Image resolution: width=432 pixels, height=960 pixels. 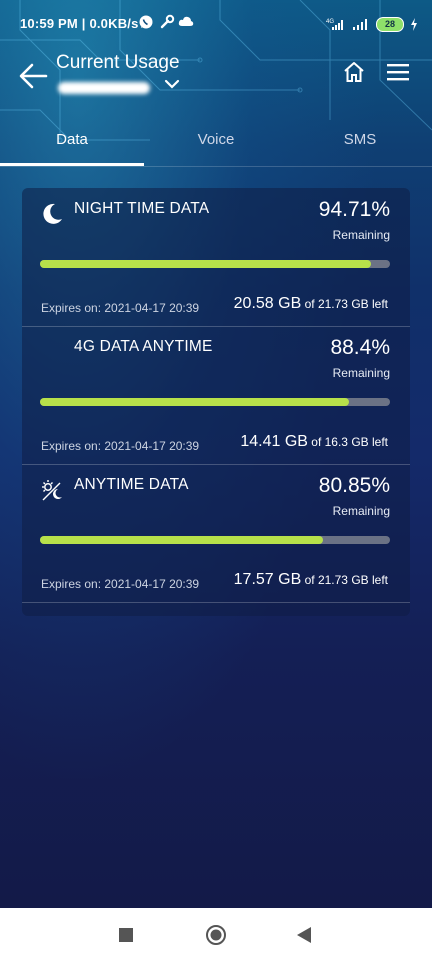 I want to click on tab-data: Data, so click(x=72, y=143).